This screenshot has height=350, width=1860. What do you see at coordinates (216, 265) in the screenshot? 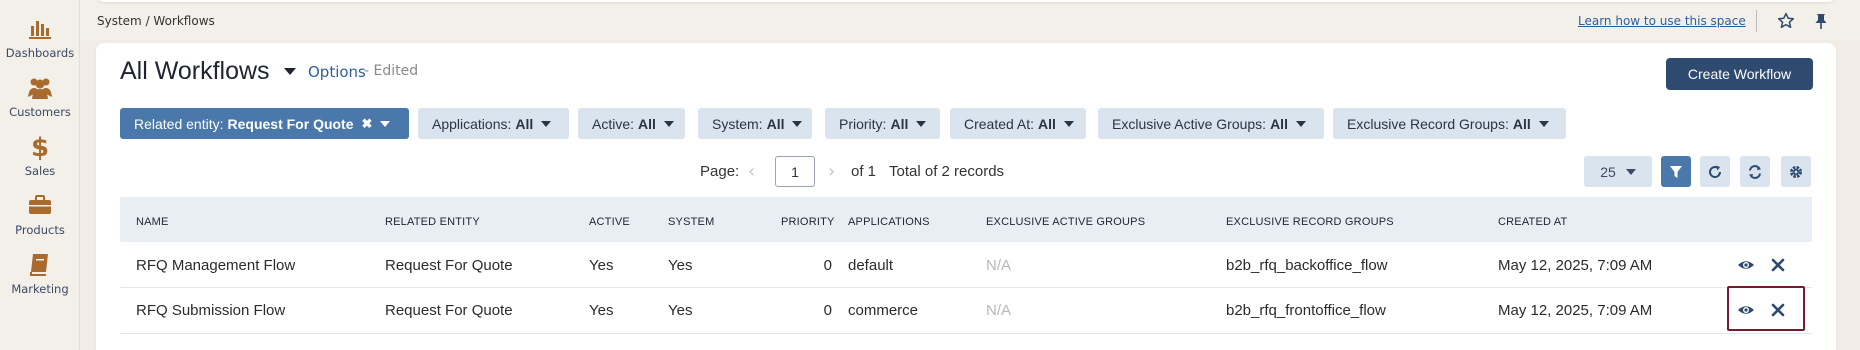
I see `cell-name: RFQ Management Flow` at bounding box center [216, 265].